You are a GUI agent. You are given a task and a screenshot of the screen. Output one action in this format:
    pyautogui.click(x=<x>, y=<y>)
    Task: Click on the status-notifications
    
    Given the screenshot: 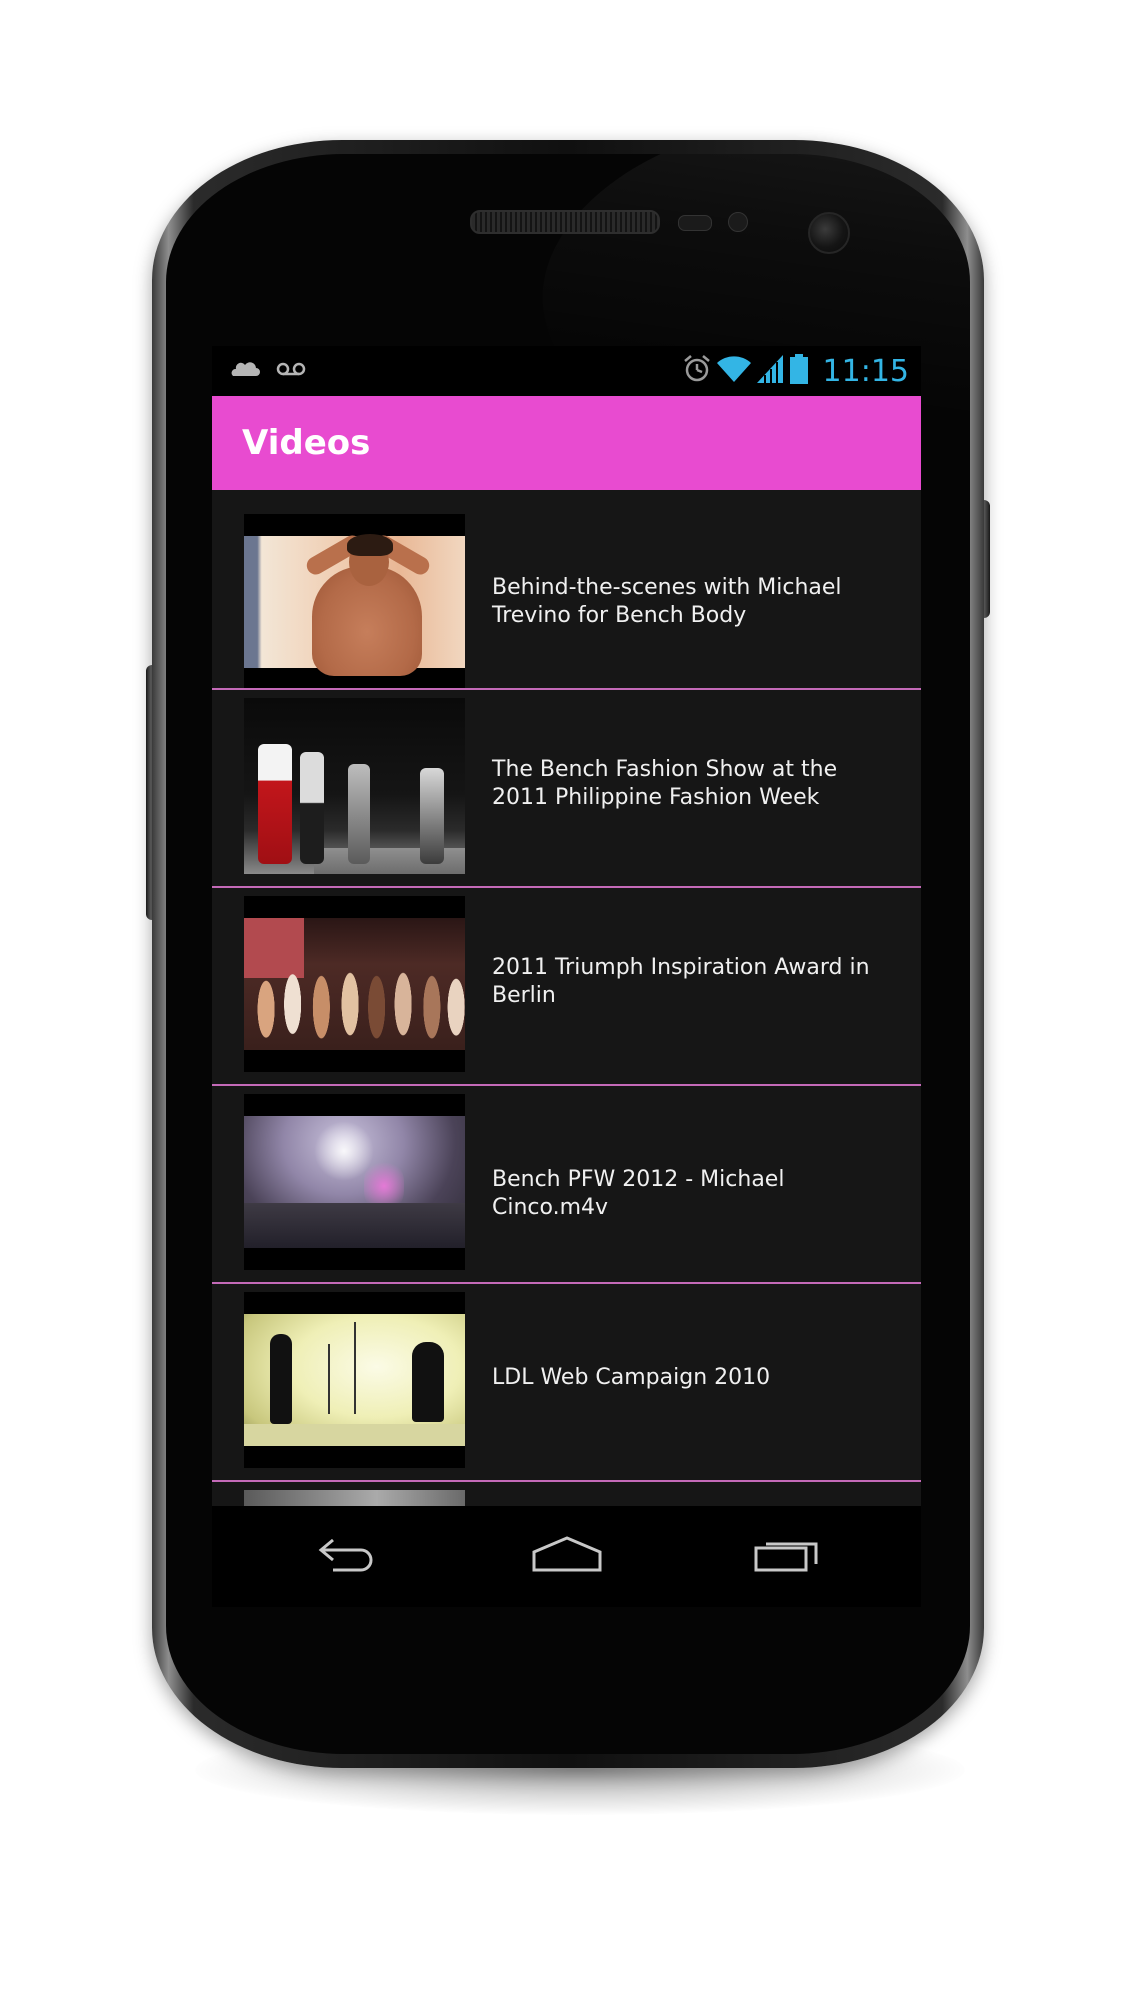 What is the action you would take?
    pyautogui.click(x=268, y=371)
    